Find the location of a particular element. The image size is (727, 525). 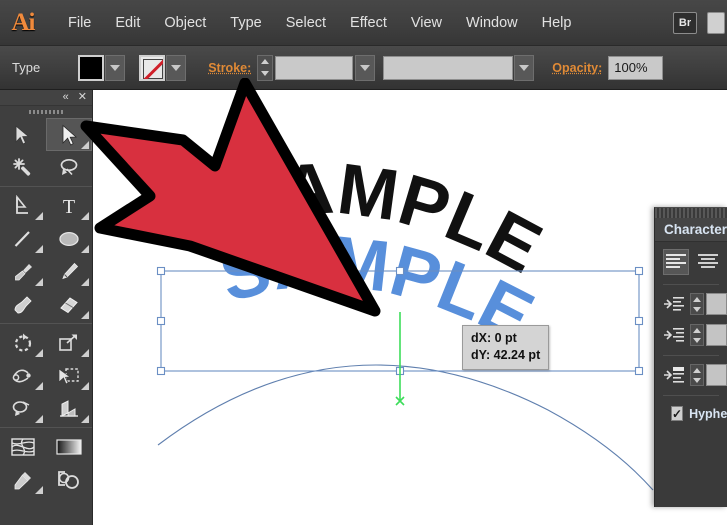

menu-item-help: Help is located at coordinates (557, 23).